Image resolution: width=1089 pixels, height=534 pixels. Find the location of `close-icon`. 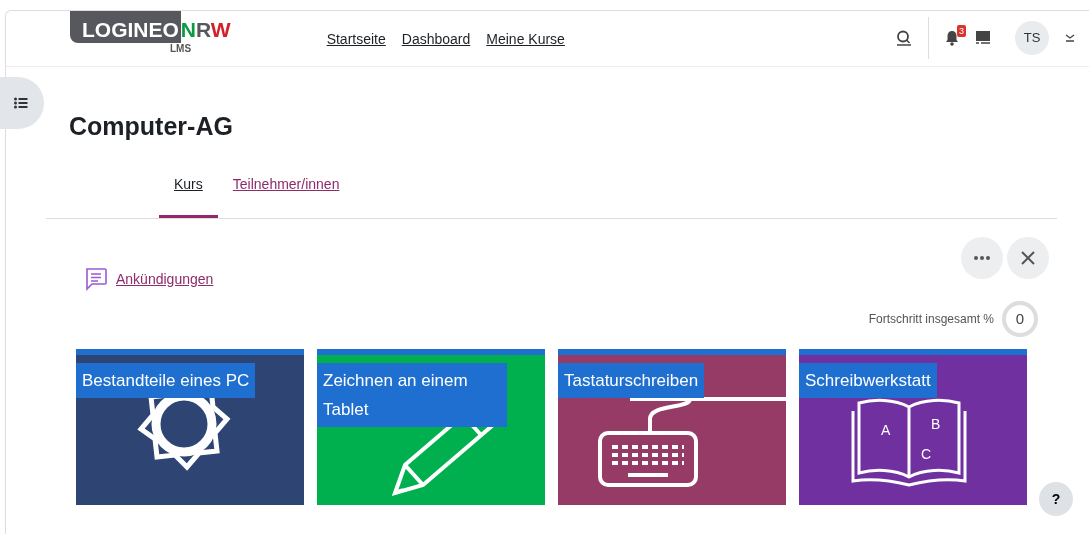

close-icon is located at coordinates (1028, 258).